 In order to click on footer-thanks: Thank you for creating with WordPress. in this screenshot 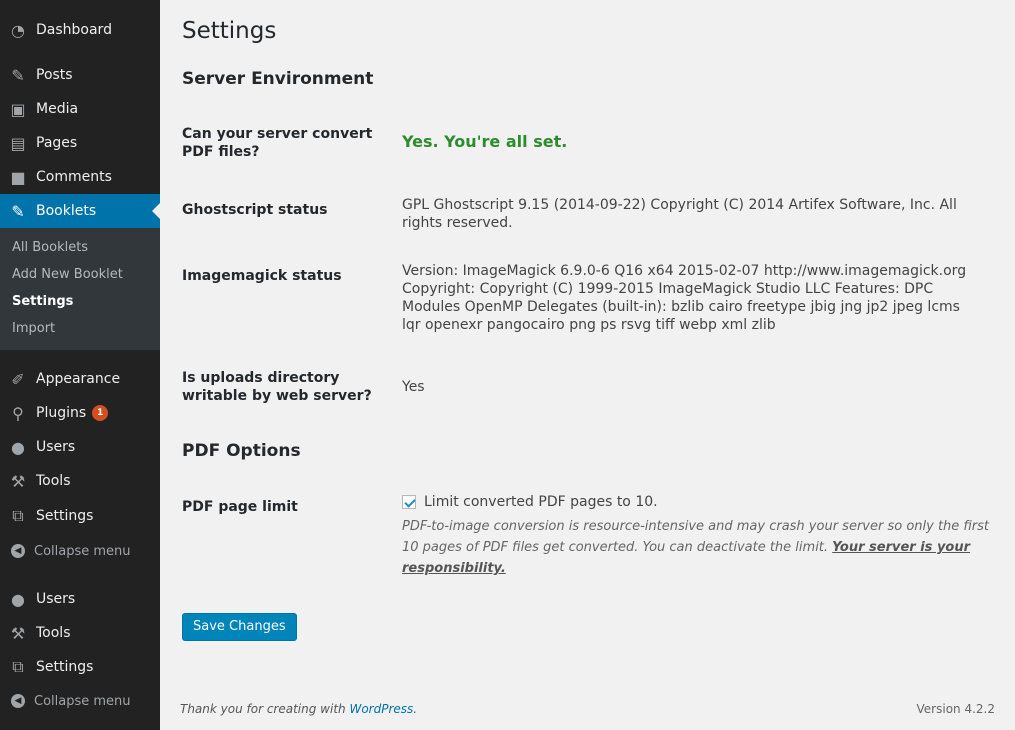, I will do `click(298, 709)`.